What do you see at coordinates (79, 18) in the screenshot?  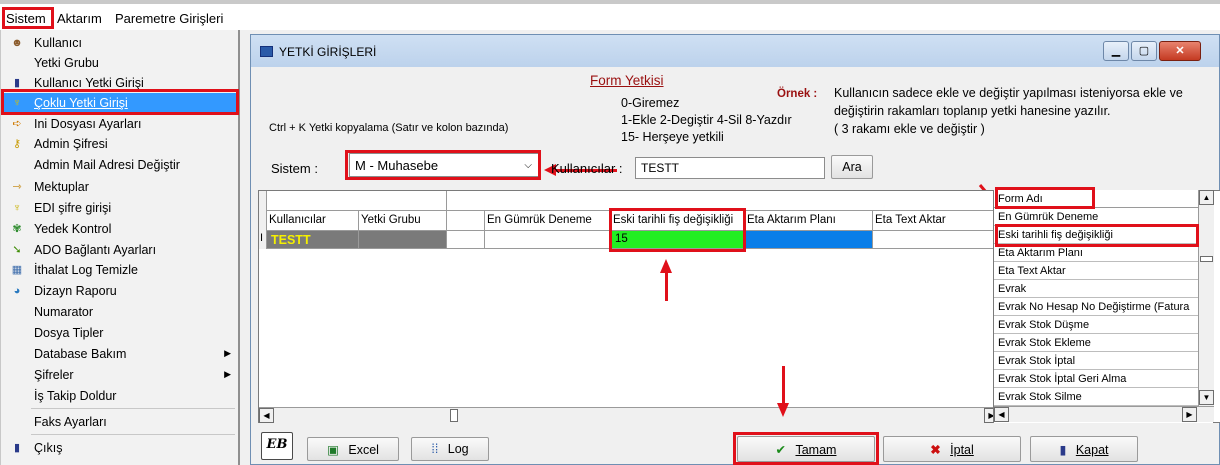 I see `menu-aktarim: Aktarım` at bounding box center [79, 18].